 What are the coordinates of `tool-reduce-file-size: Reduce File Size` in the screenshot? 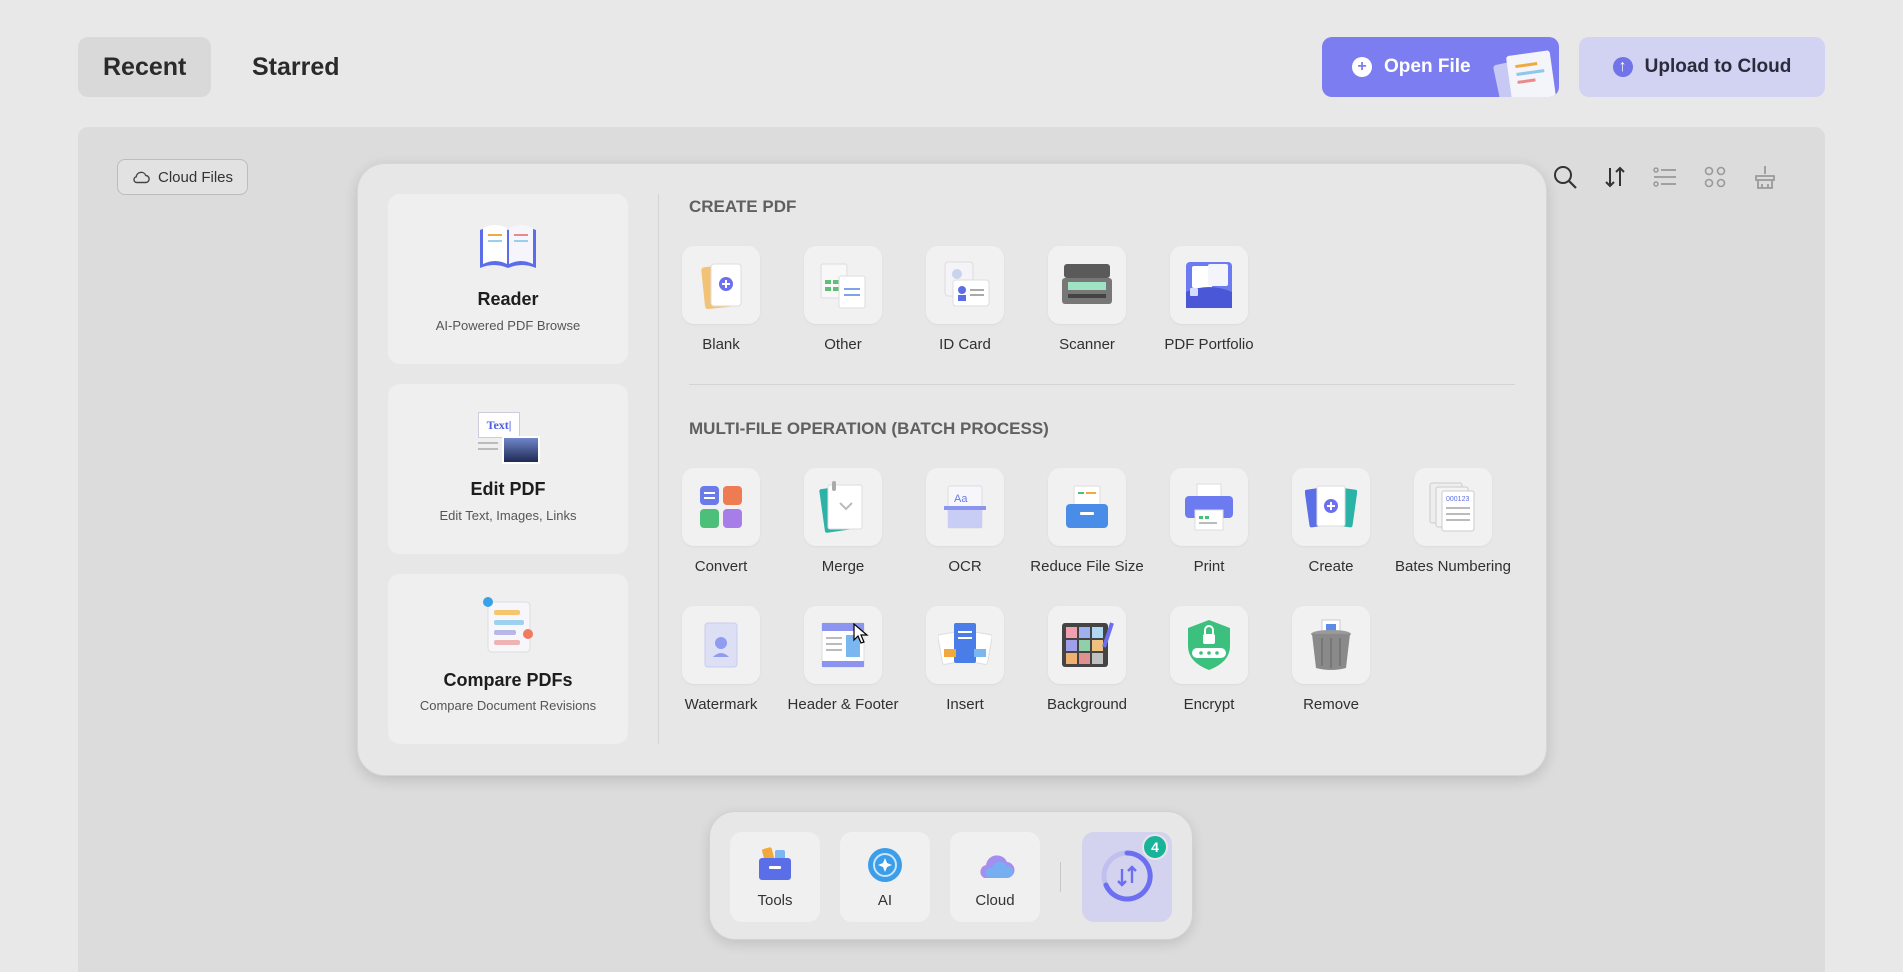 It's located at (1087, 521).